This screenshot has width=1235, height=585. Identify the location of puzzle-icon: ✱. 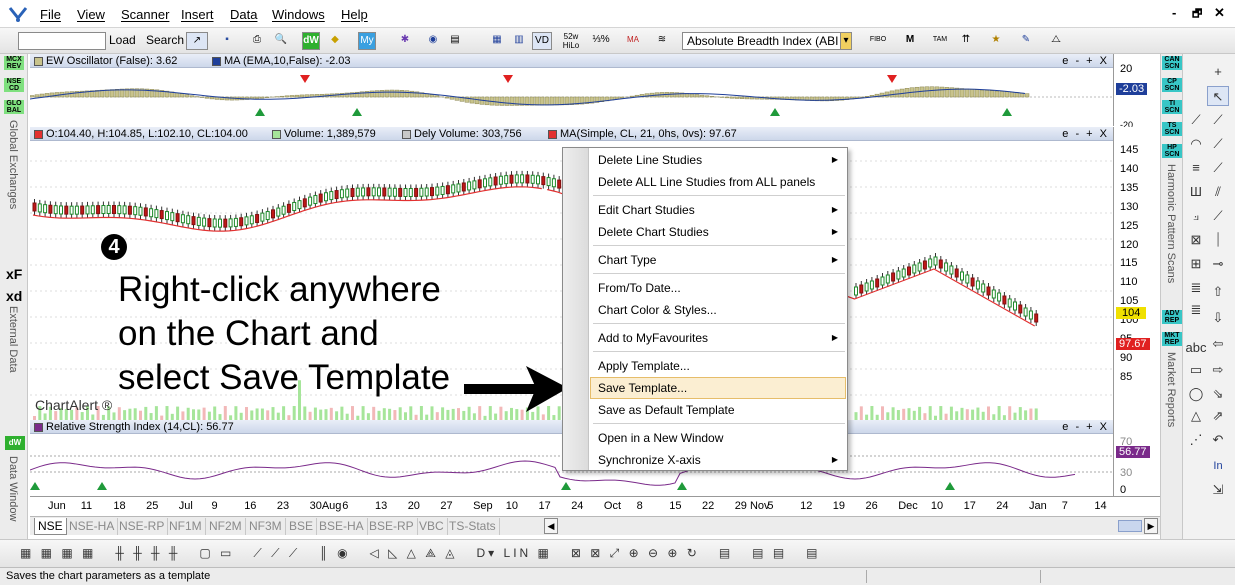
(405, 41).